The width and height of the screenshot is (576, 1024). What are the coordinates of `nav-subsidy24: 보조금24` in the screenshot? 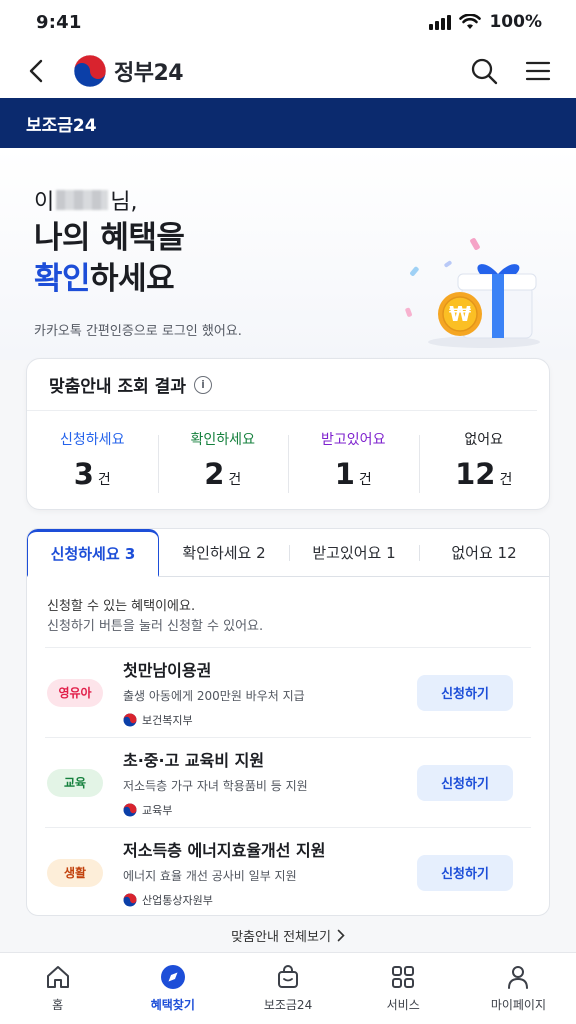 It's located at (287, 988).